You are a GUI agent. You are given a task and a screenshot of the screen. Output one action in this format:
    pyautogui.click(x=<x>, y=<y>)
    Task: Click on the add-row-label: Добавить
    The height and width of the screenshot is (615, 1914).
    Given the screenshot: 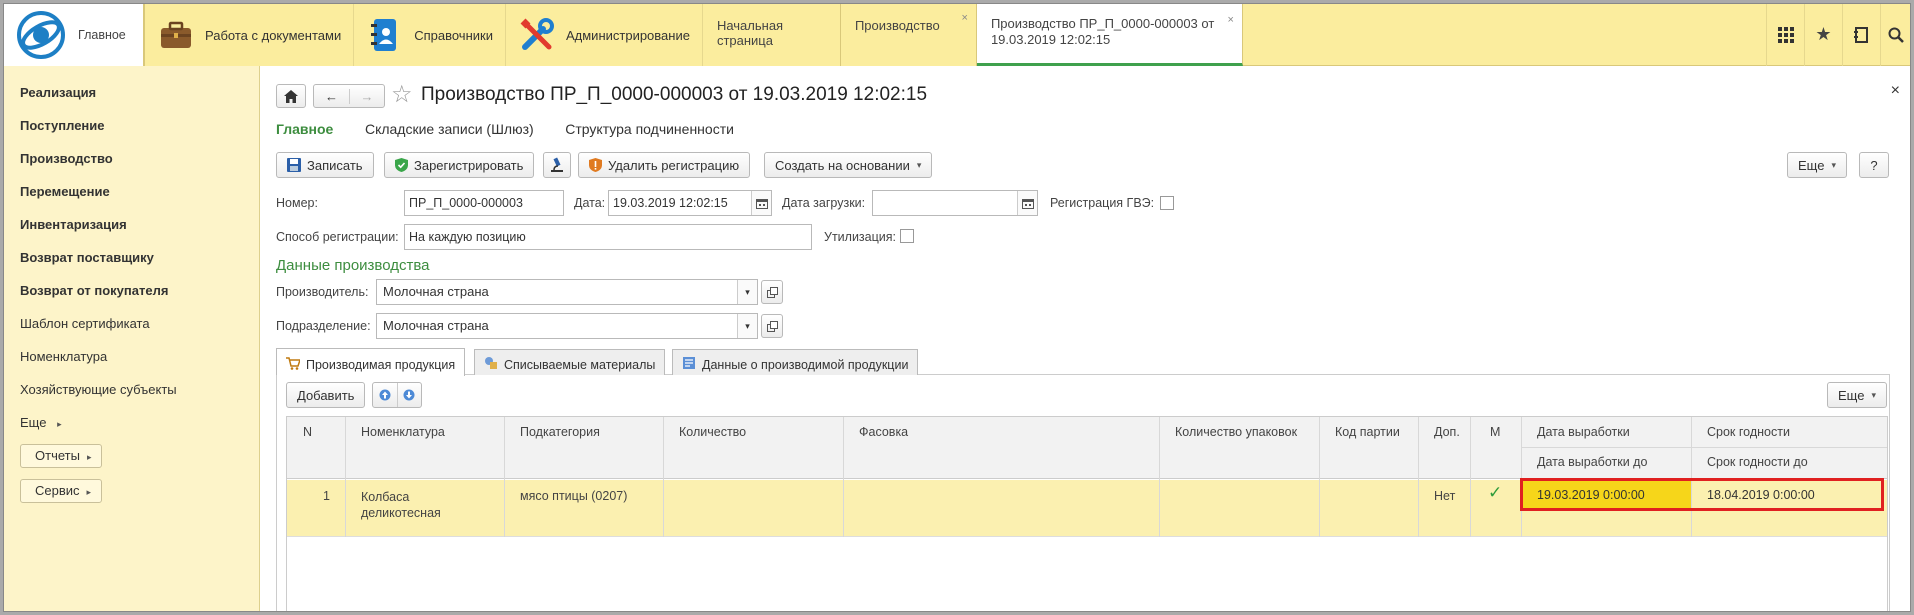 What is the action you would take?
    pyautogui.click(x=326, y=395)
    